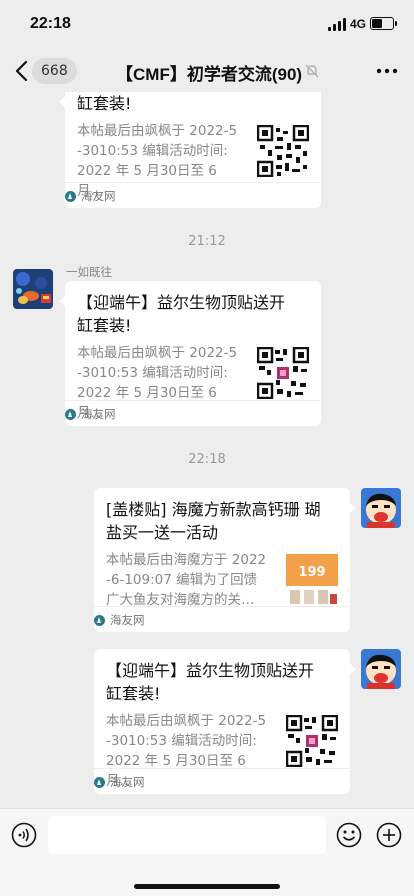  I want to click on time-separator: 21:12, so click(207, 241).